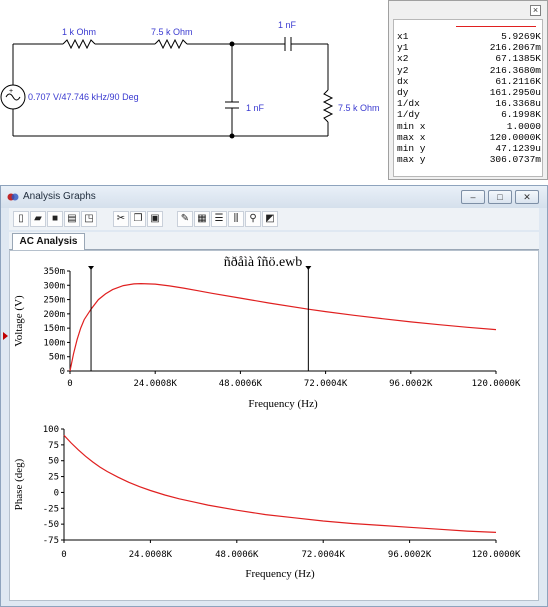 Image resolution: width=548 pixels, height=607 pixels. Describe the element at coordinates (202, 219) in the screenshot. I see `grid-icon: ▦` at that location.